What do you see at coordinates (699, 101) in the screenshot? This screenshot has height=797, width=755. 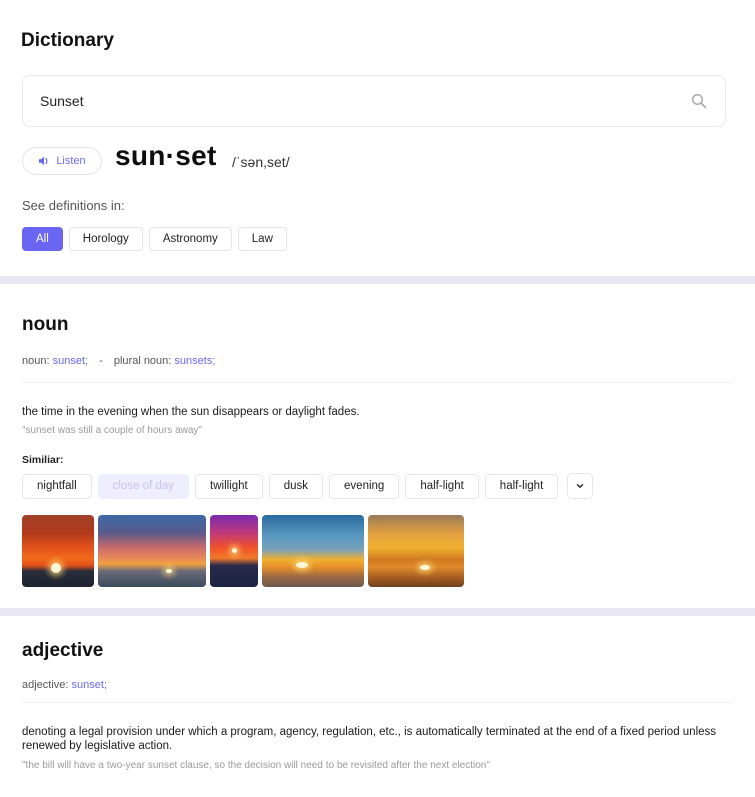 I see `search-icon` at bounding box center [699, 101].